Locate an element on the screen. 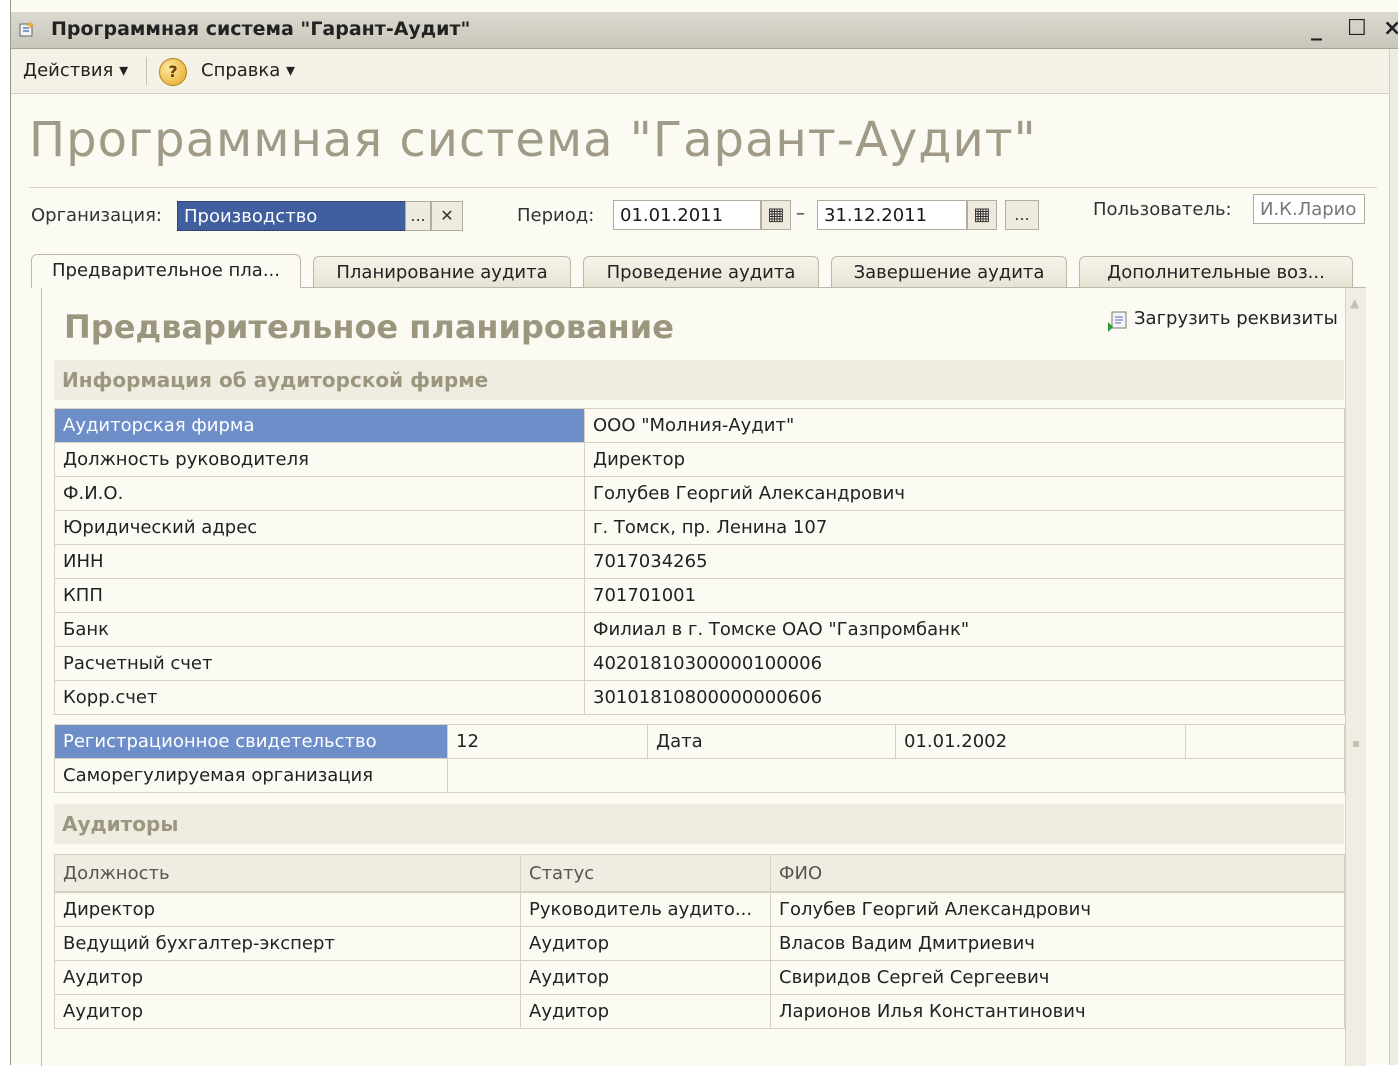 The width and height of the screenshot is (1398, 1066). period-dash: – is located at coordinates (800, 213).